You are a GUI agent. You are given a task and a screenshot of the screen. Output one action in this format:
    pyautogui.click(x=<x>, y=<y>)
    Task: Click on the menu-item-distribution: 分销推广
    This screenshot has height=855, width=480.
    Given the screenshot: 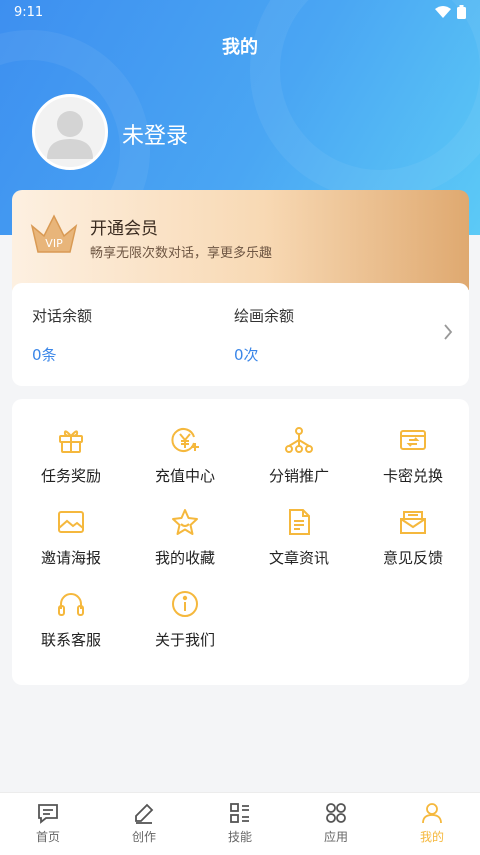 What is the action you would take?
    pyautogui.click(x=299, y=461)
    